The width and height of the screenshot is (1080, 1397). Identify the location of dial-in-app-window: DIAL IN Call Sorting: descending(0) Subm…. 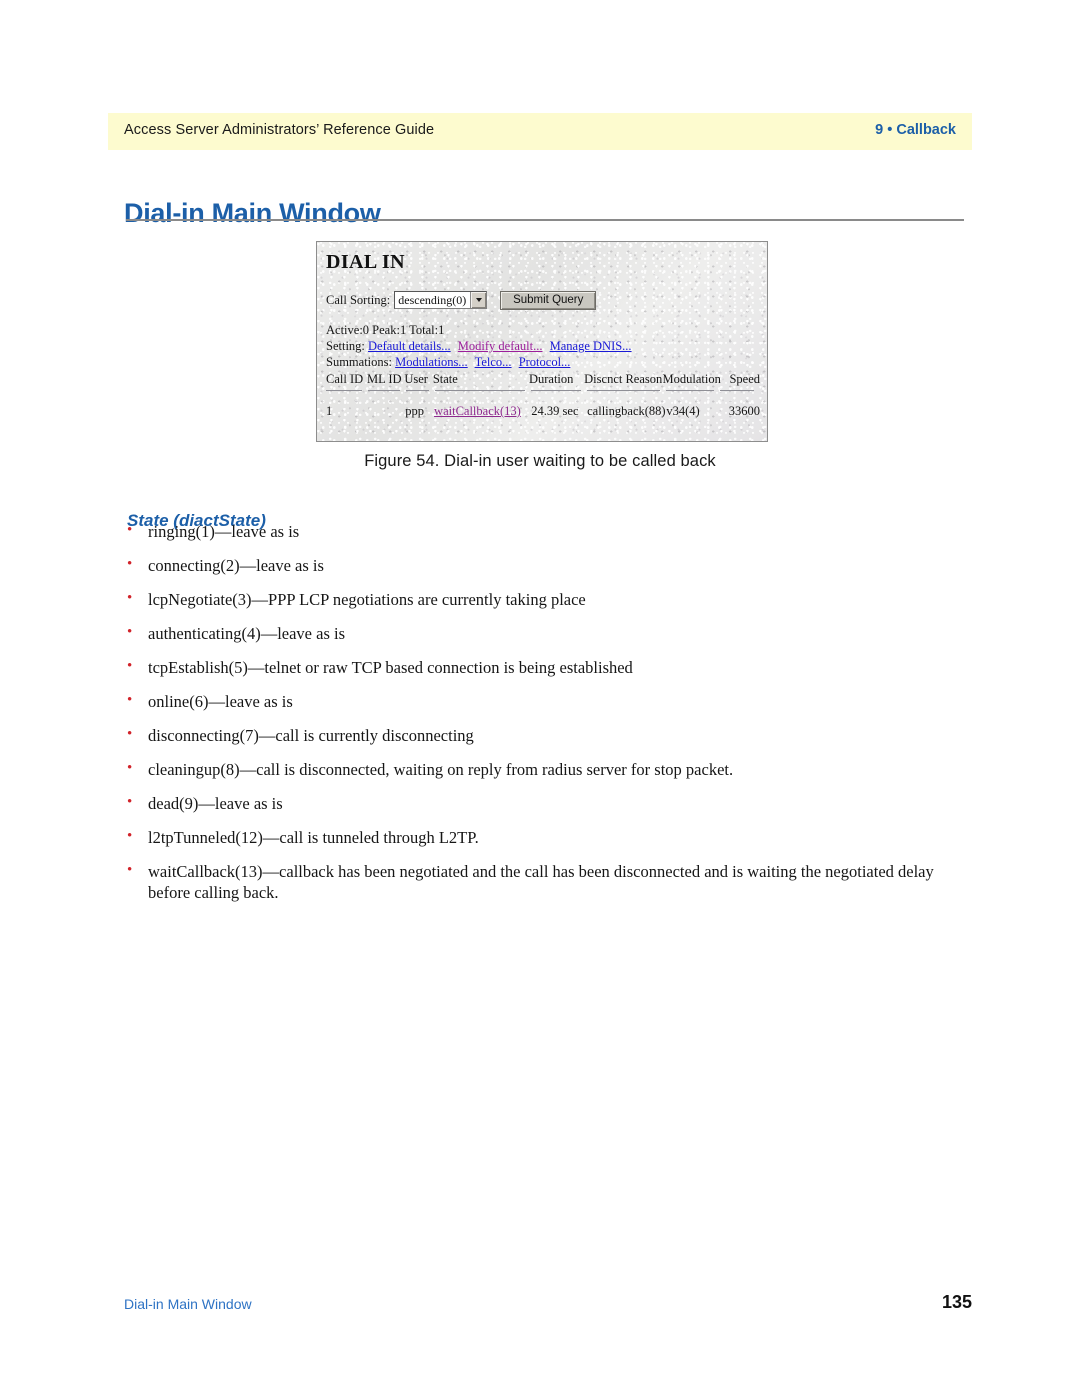
(542, 341).